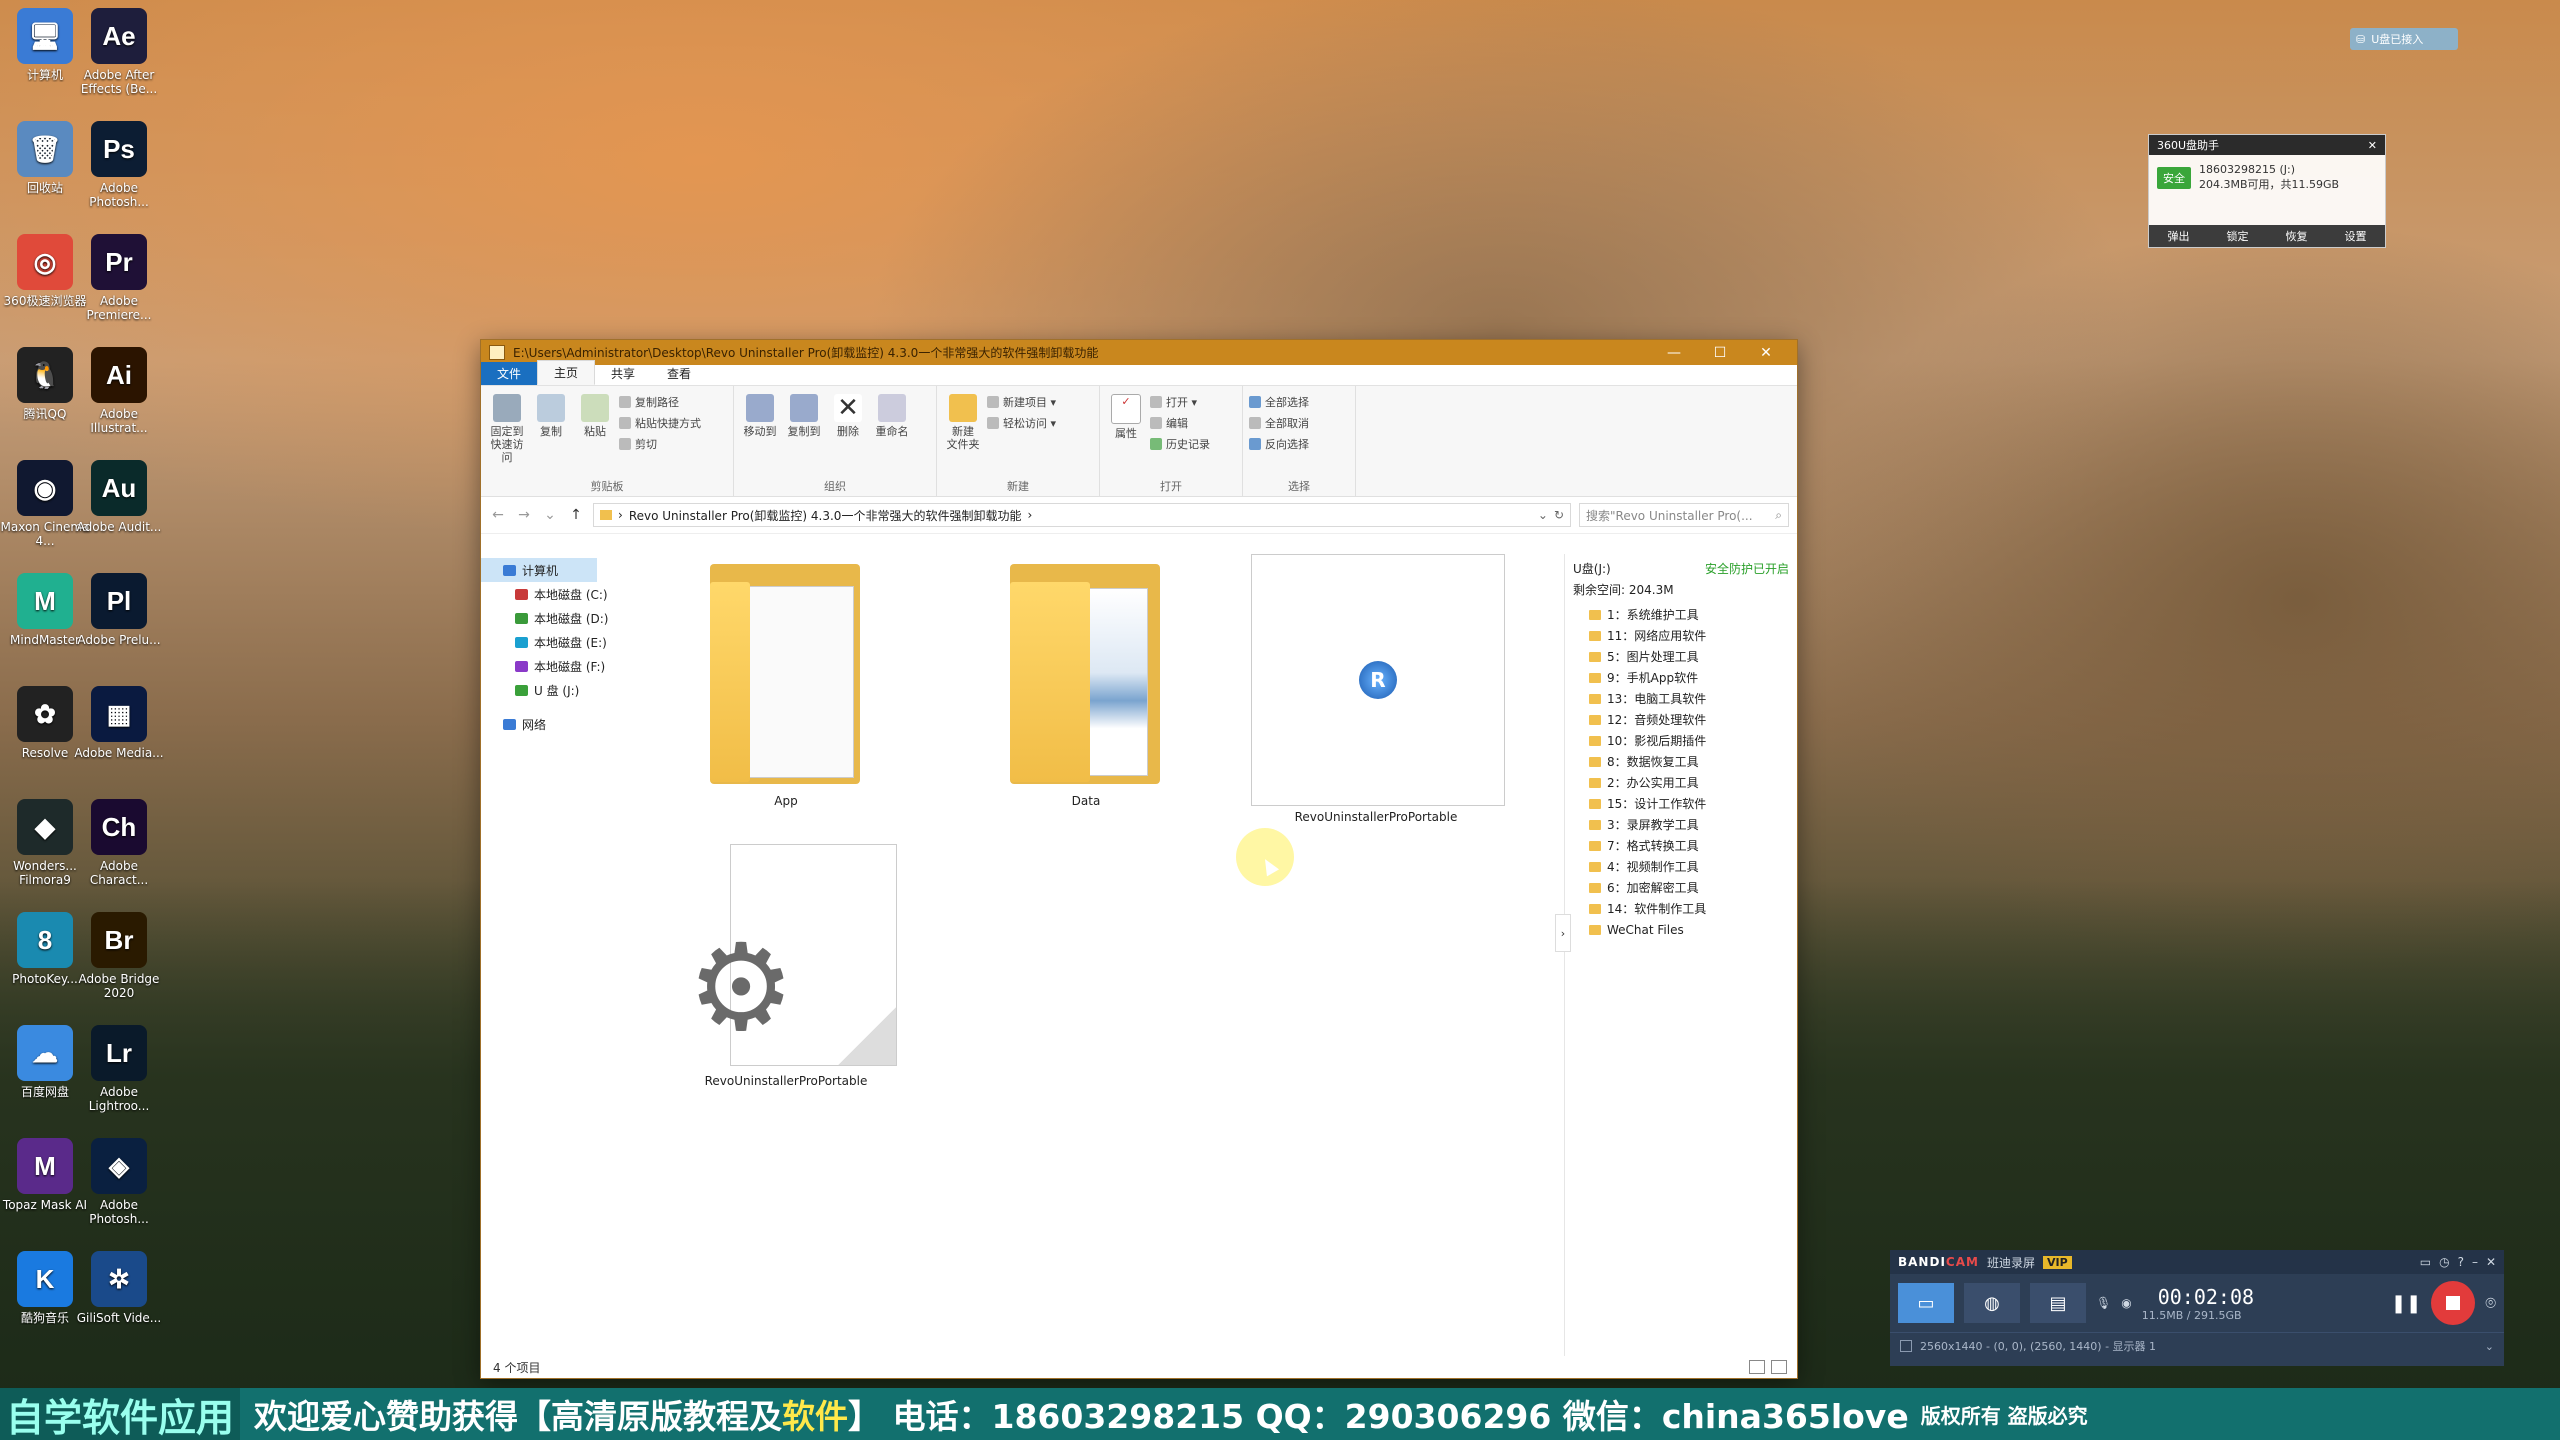  I want to click on easy-access-button: 轻松访问 ▾, so click(1021, 423).